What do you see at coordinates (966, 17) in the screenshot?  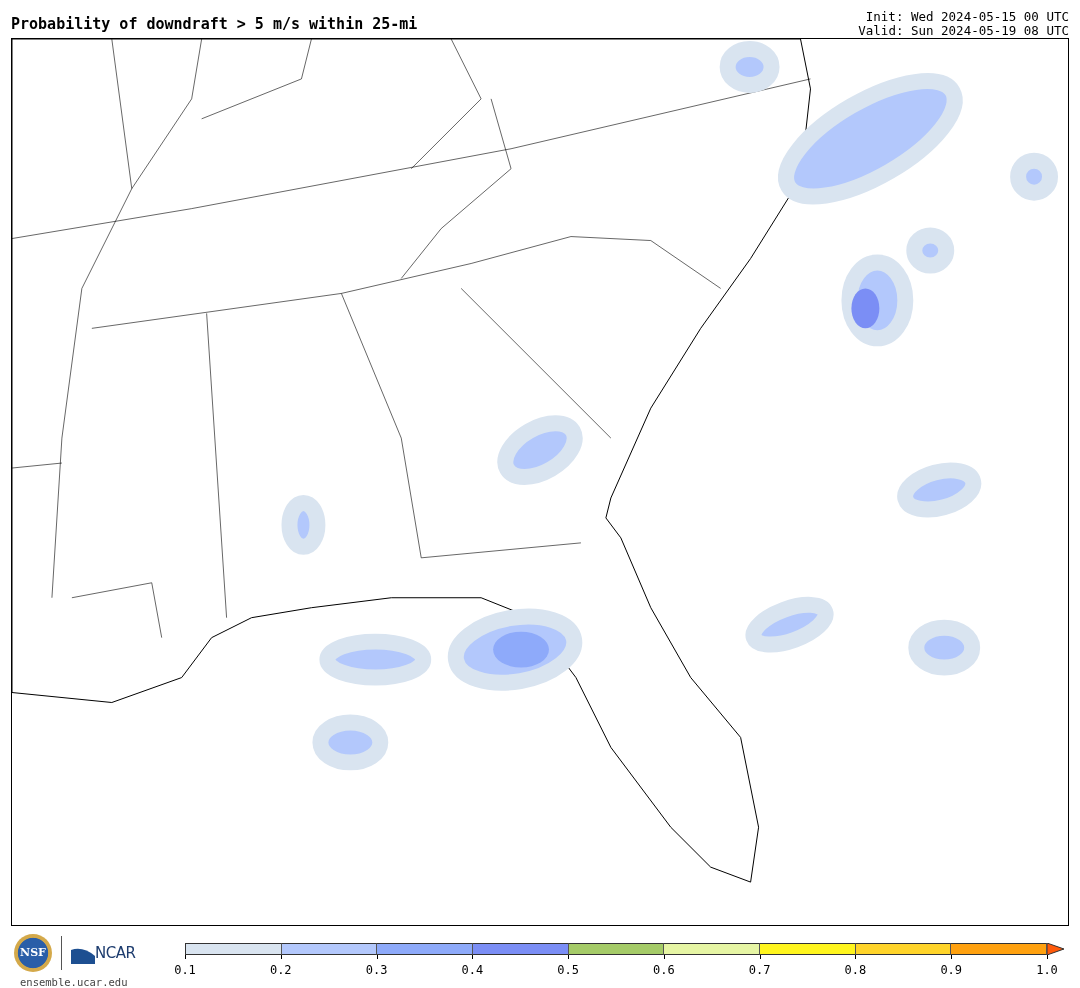 I see `init-time: Init: Wed 2024-05-15 00 UTC` at bounding box center [966, 17].